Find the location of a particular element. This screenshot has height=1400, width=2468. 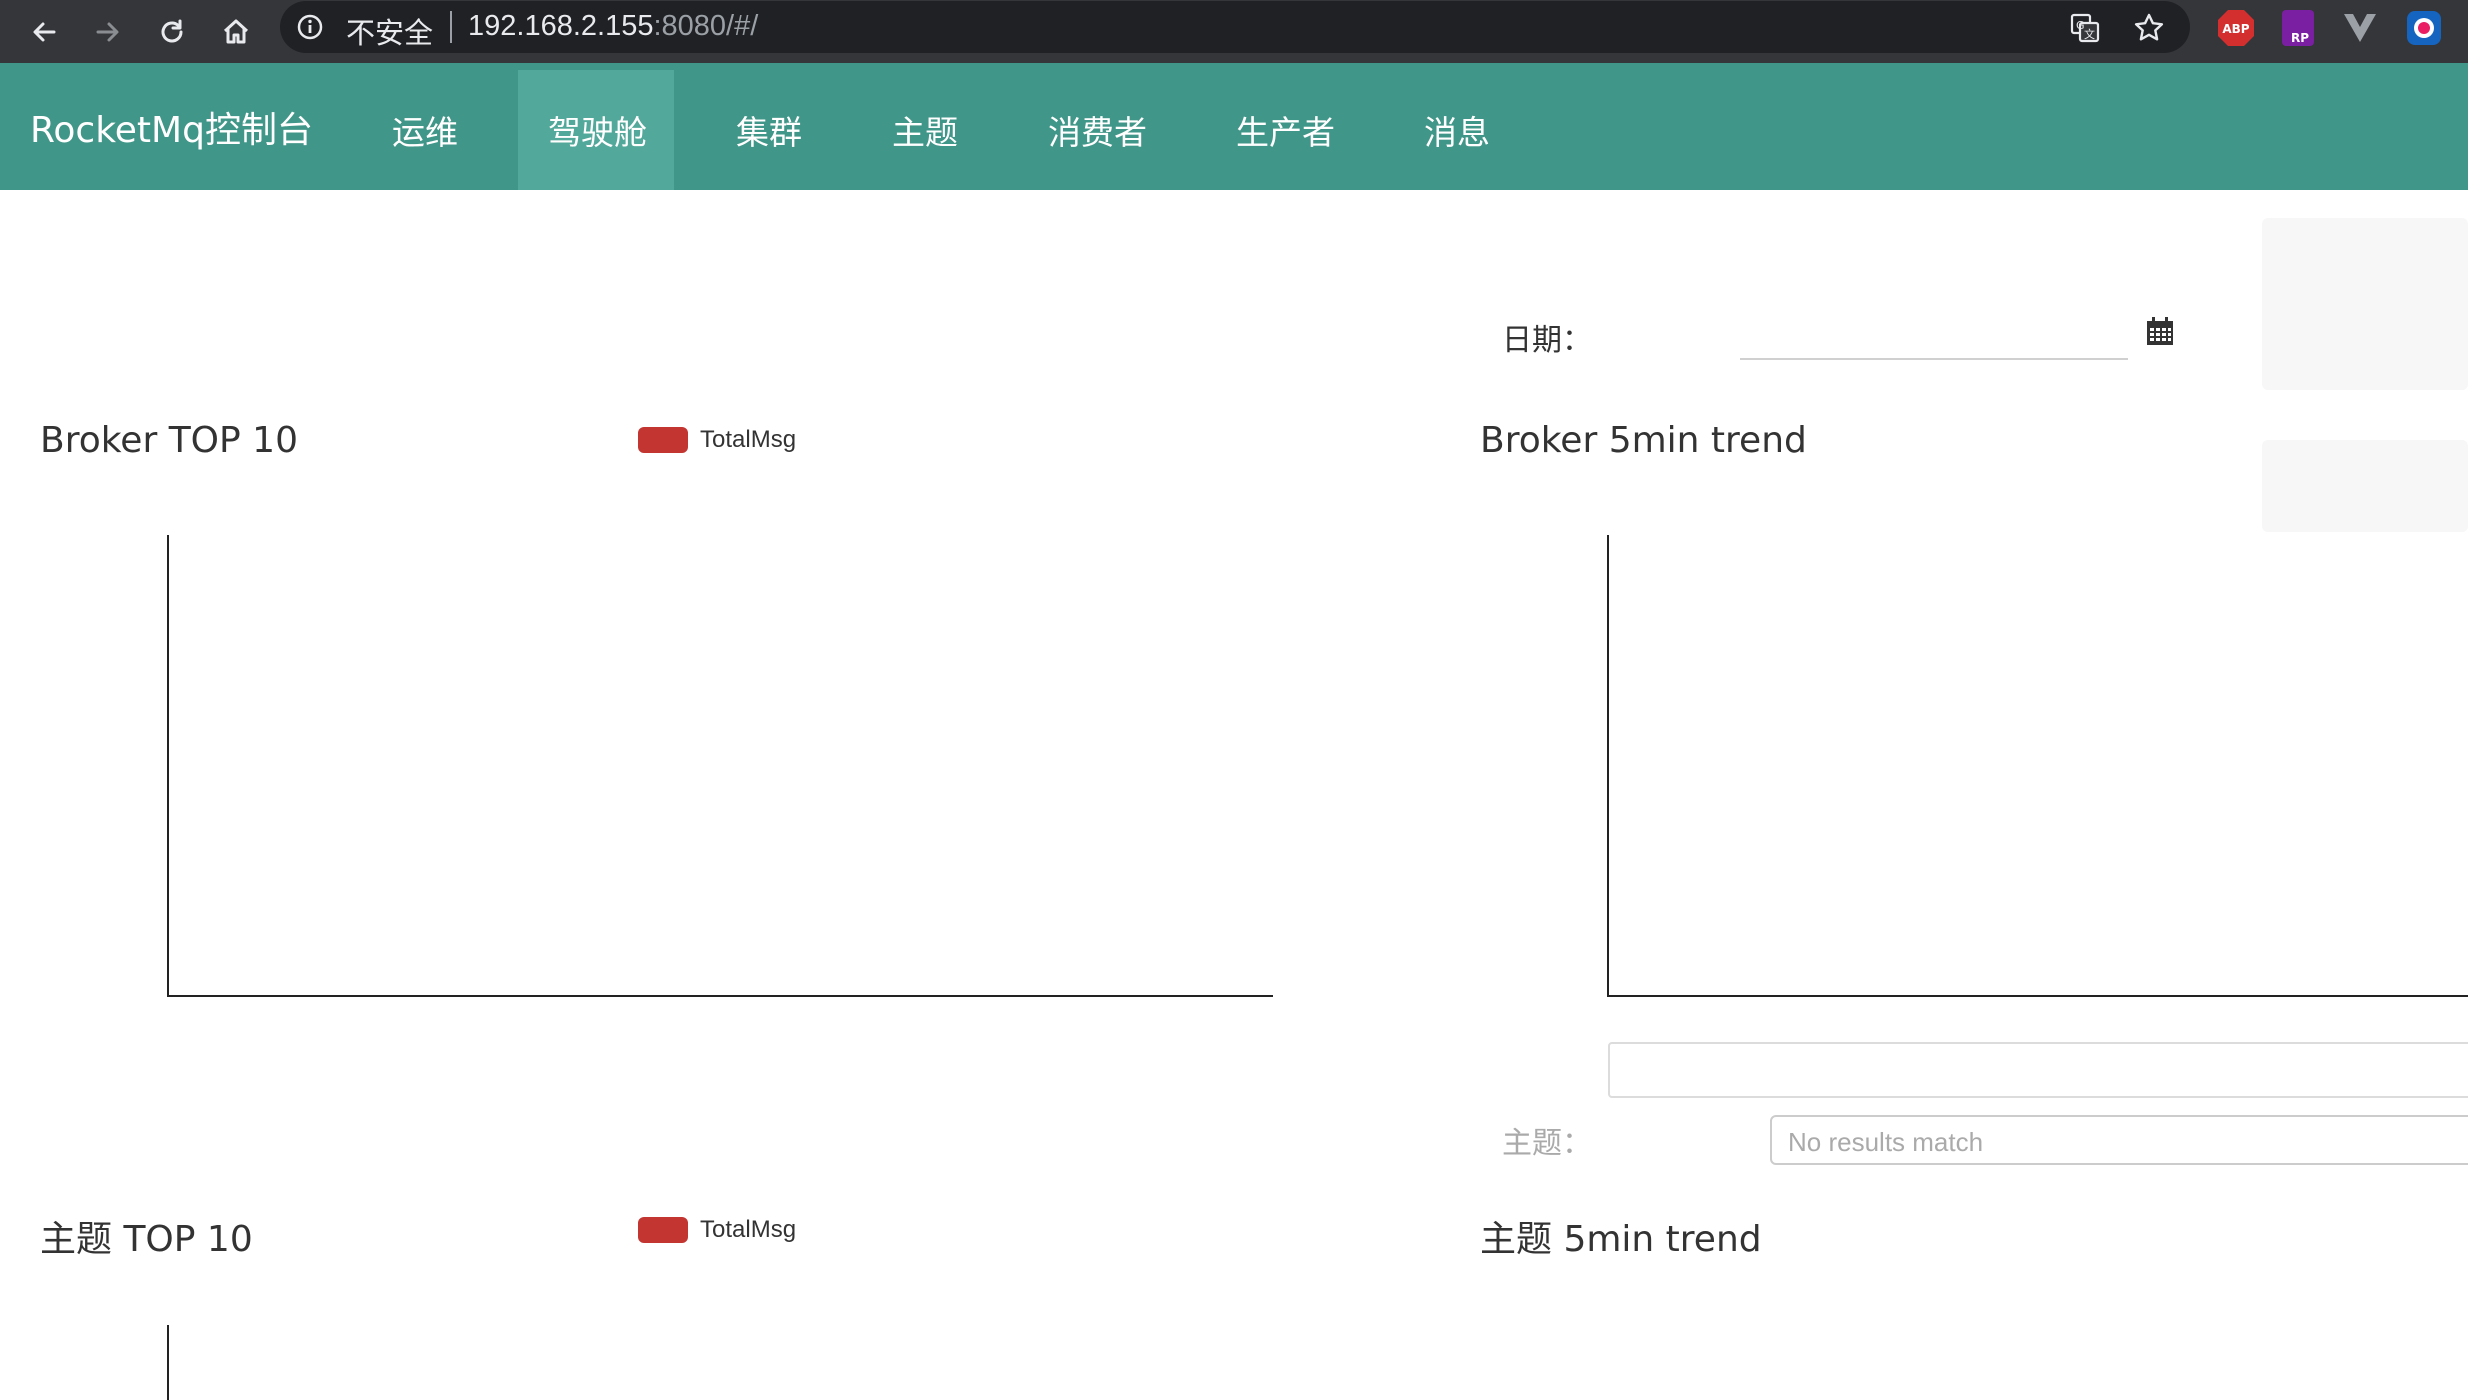

nav-item-label: 主题 is located at coordinates (925, 132).